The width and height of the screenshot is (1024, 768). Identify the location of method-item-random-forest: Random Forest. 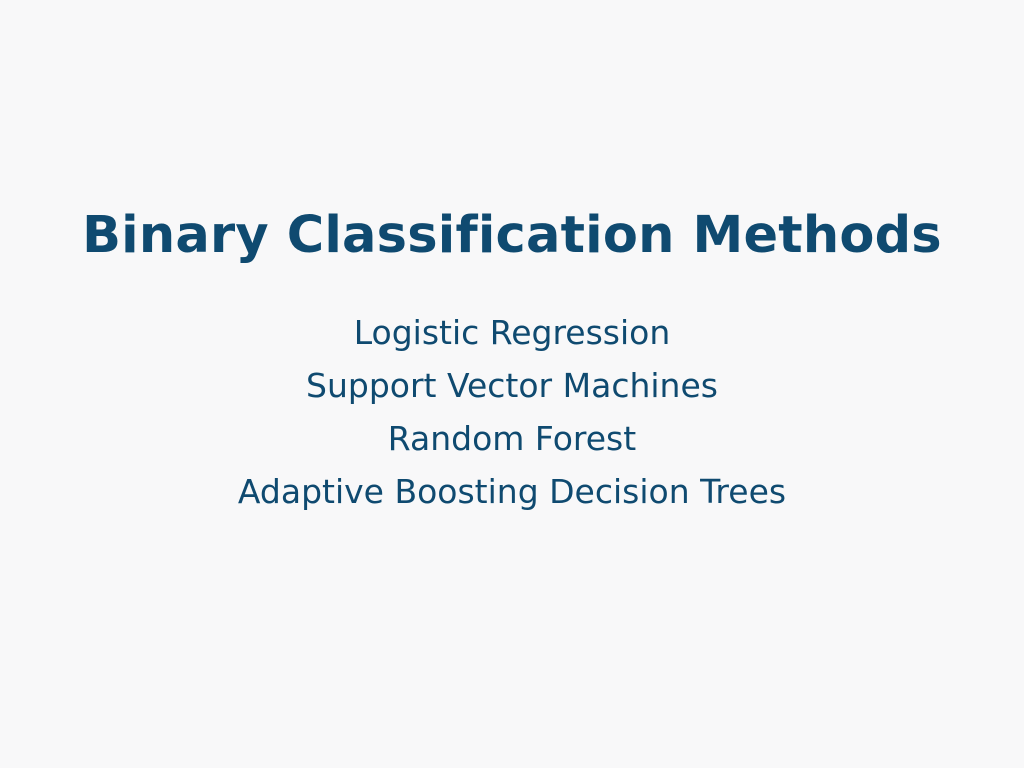
(512, 438).